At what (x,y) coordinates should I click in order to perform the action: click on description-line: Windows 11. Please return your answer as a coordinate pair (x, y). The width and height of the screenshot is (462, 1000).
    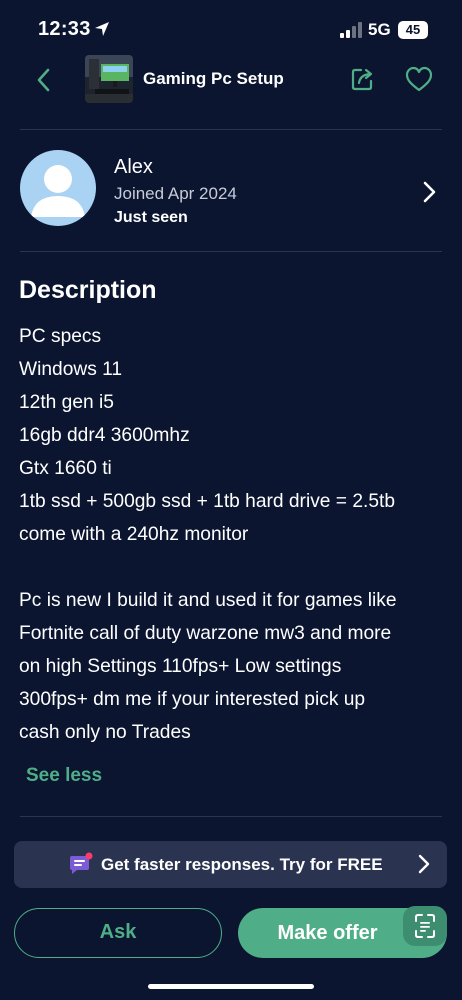
    Looking at the image, I should click on (71, 369).